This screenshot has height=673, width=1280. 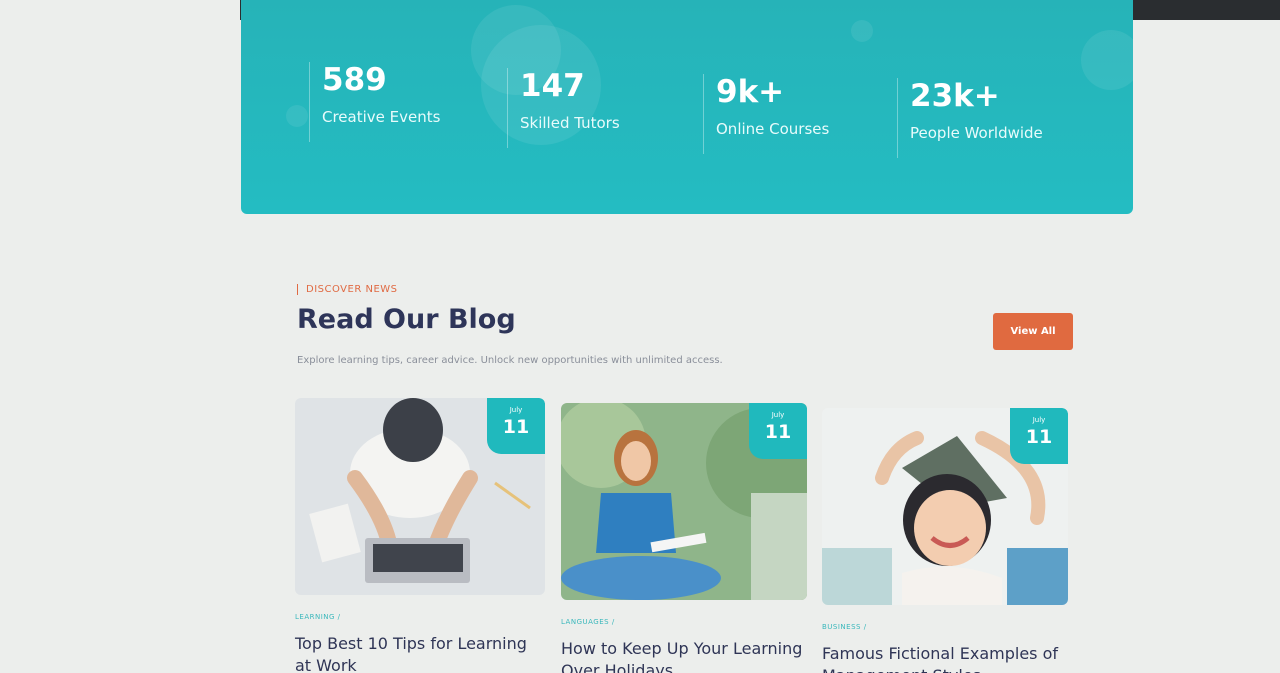 What do you see at coordinates (406, 319) in the screenshot?
I see `section-title: Read Our Blog` at bounding box center [406, 319].